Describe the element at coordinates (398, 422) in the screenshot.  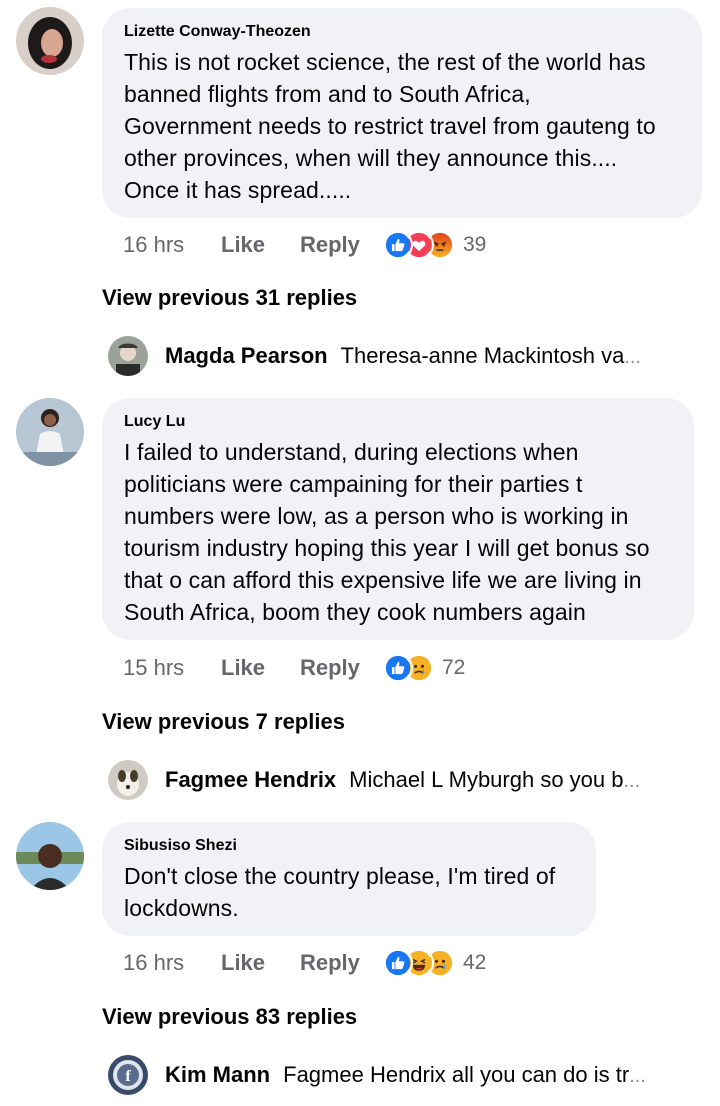
I see `comment-author: Lucy Lu` at that location.